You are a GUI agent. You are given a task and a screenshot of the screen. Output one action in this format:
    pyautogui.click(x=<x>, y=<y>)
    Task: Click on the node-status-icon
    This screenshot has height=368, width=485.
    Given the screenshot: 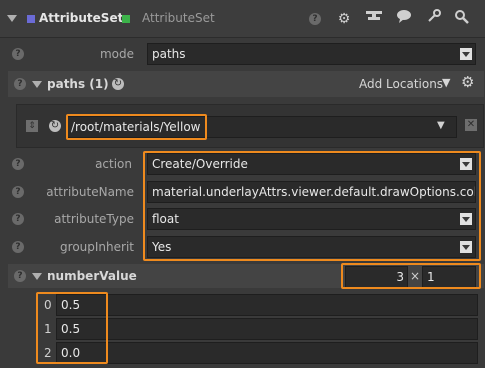 What is the action you would take?
    pyautogui.click(x=126, y=19)
    